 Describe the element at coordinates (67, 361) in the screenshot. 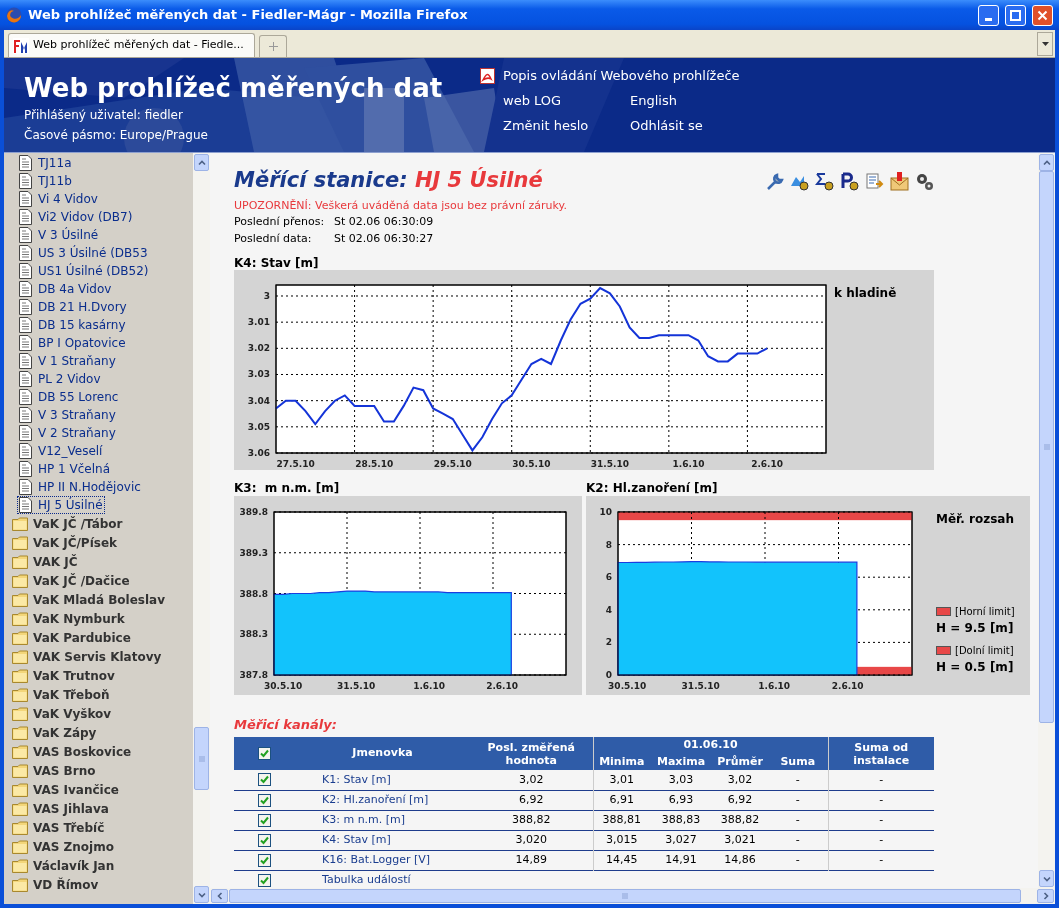

I see `station-item: V 1 Straňany` at that location.